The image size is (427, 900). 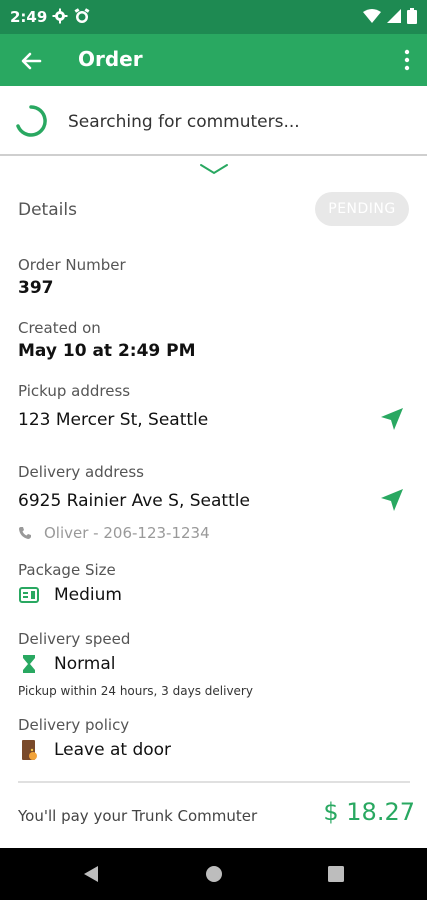 What do you see at coordinates (74, 391) in the screenshot?
I see `pickup-address-label: Pickup address` at bounding box center [74, 391].